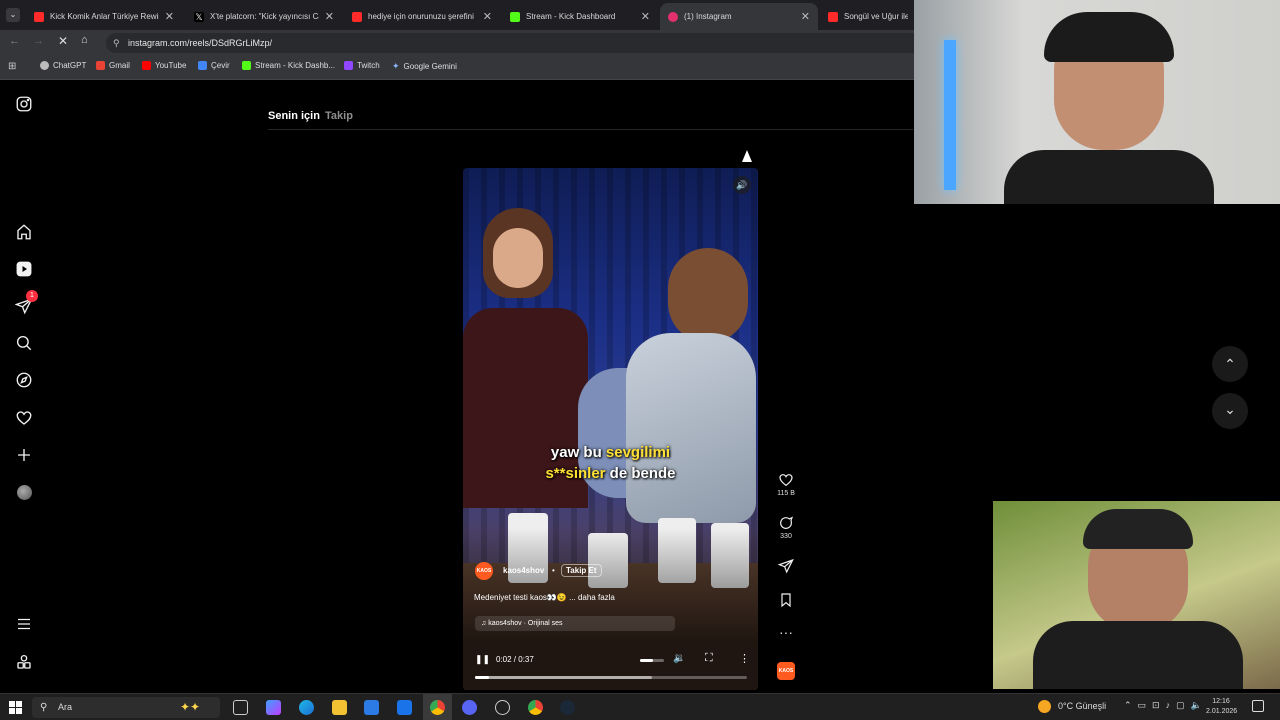  Describe the element at coordinates (126, 707) in the screenshot. I see `taskbar-search-box: ⚲ Ara ✦✦` at that location.